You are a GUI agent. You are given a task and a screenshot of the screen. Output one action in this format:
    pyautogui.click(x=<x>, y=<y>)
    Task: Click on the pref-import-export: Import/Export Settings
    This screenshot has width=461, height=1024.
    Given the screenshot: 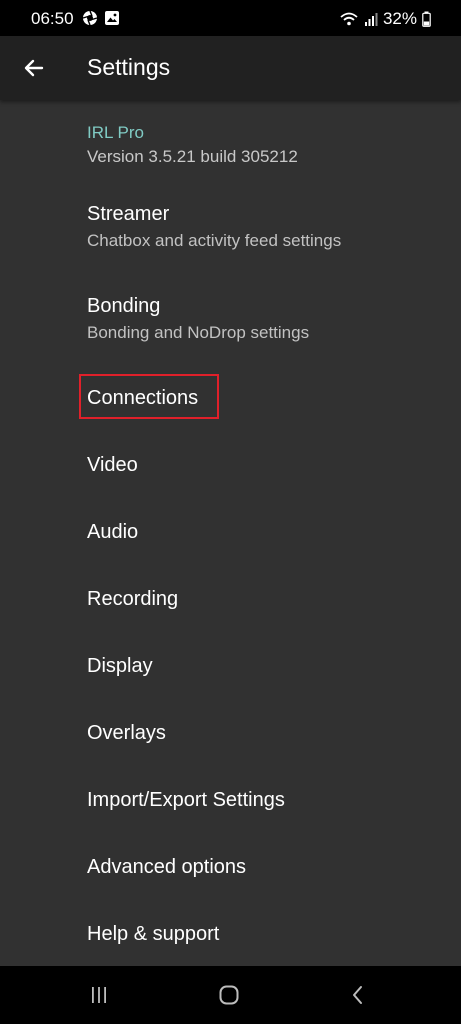 What is the action you would take?
    pyautogui.click(x=230, y=799)
    